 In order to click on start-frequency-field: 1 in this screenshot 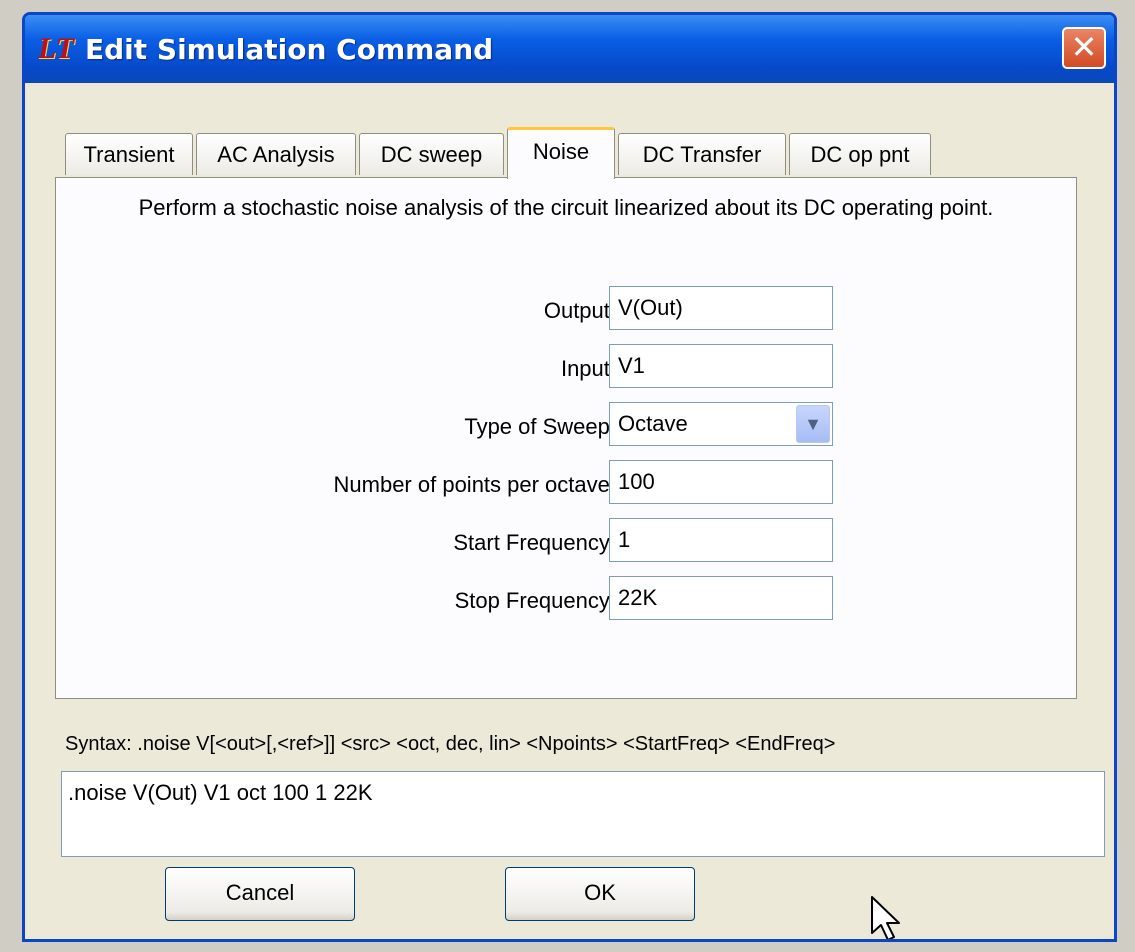, I will do `click(721, 540)`.